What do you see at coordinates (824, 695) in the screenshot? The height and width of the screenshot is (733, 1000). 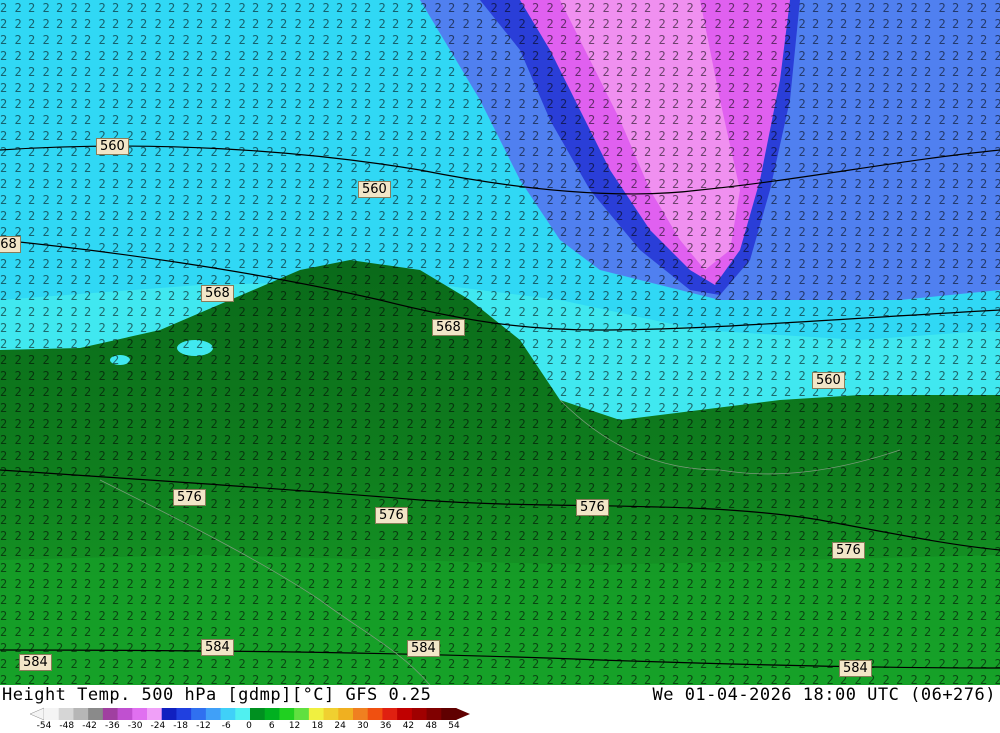 I see `forecast-timestamp: We 01-04-2026 18:00 UTC (06+276)` at bounding box center [824, 695].